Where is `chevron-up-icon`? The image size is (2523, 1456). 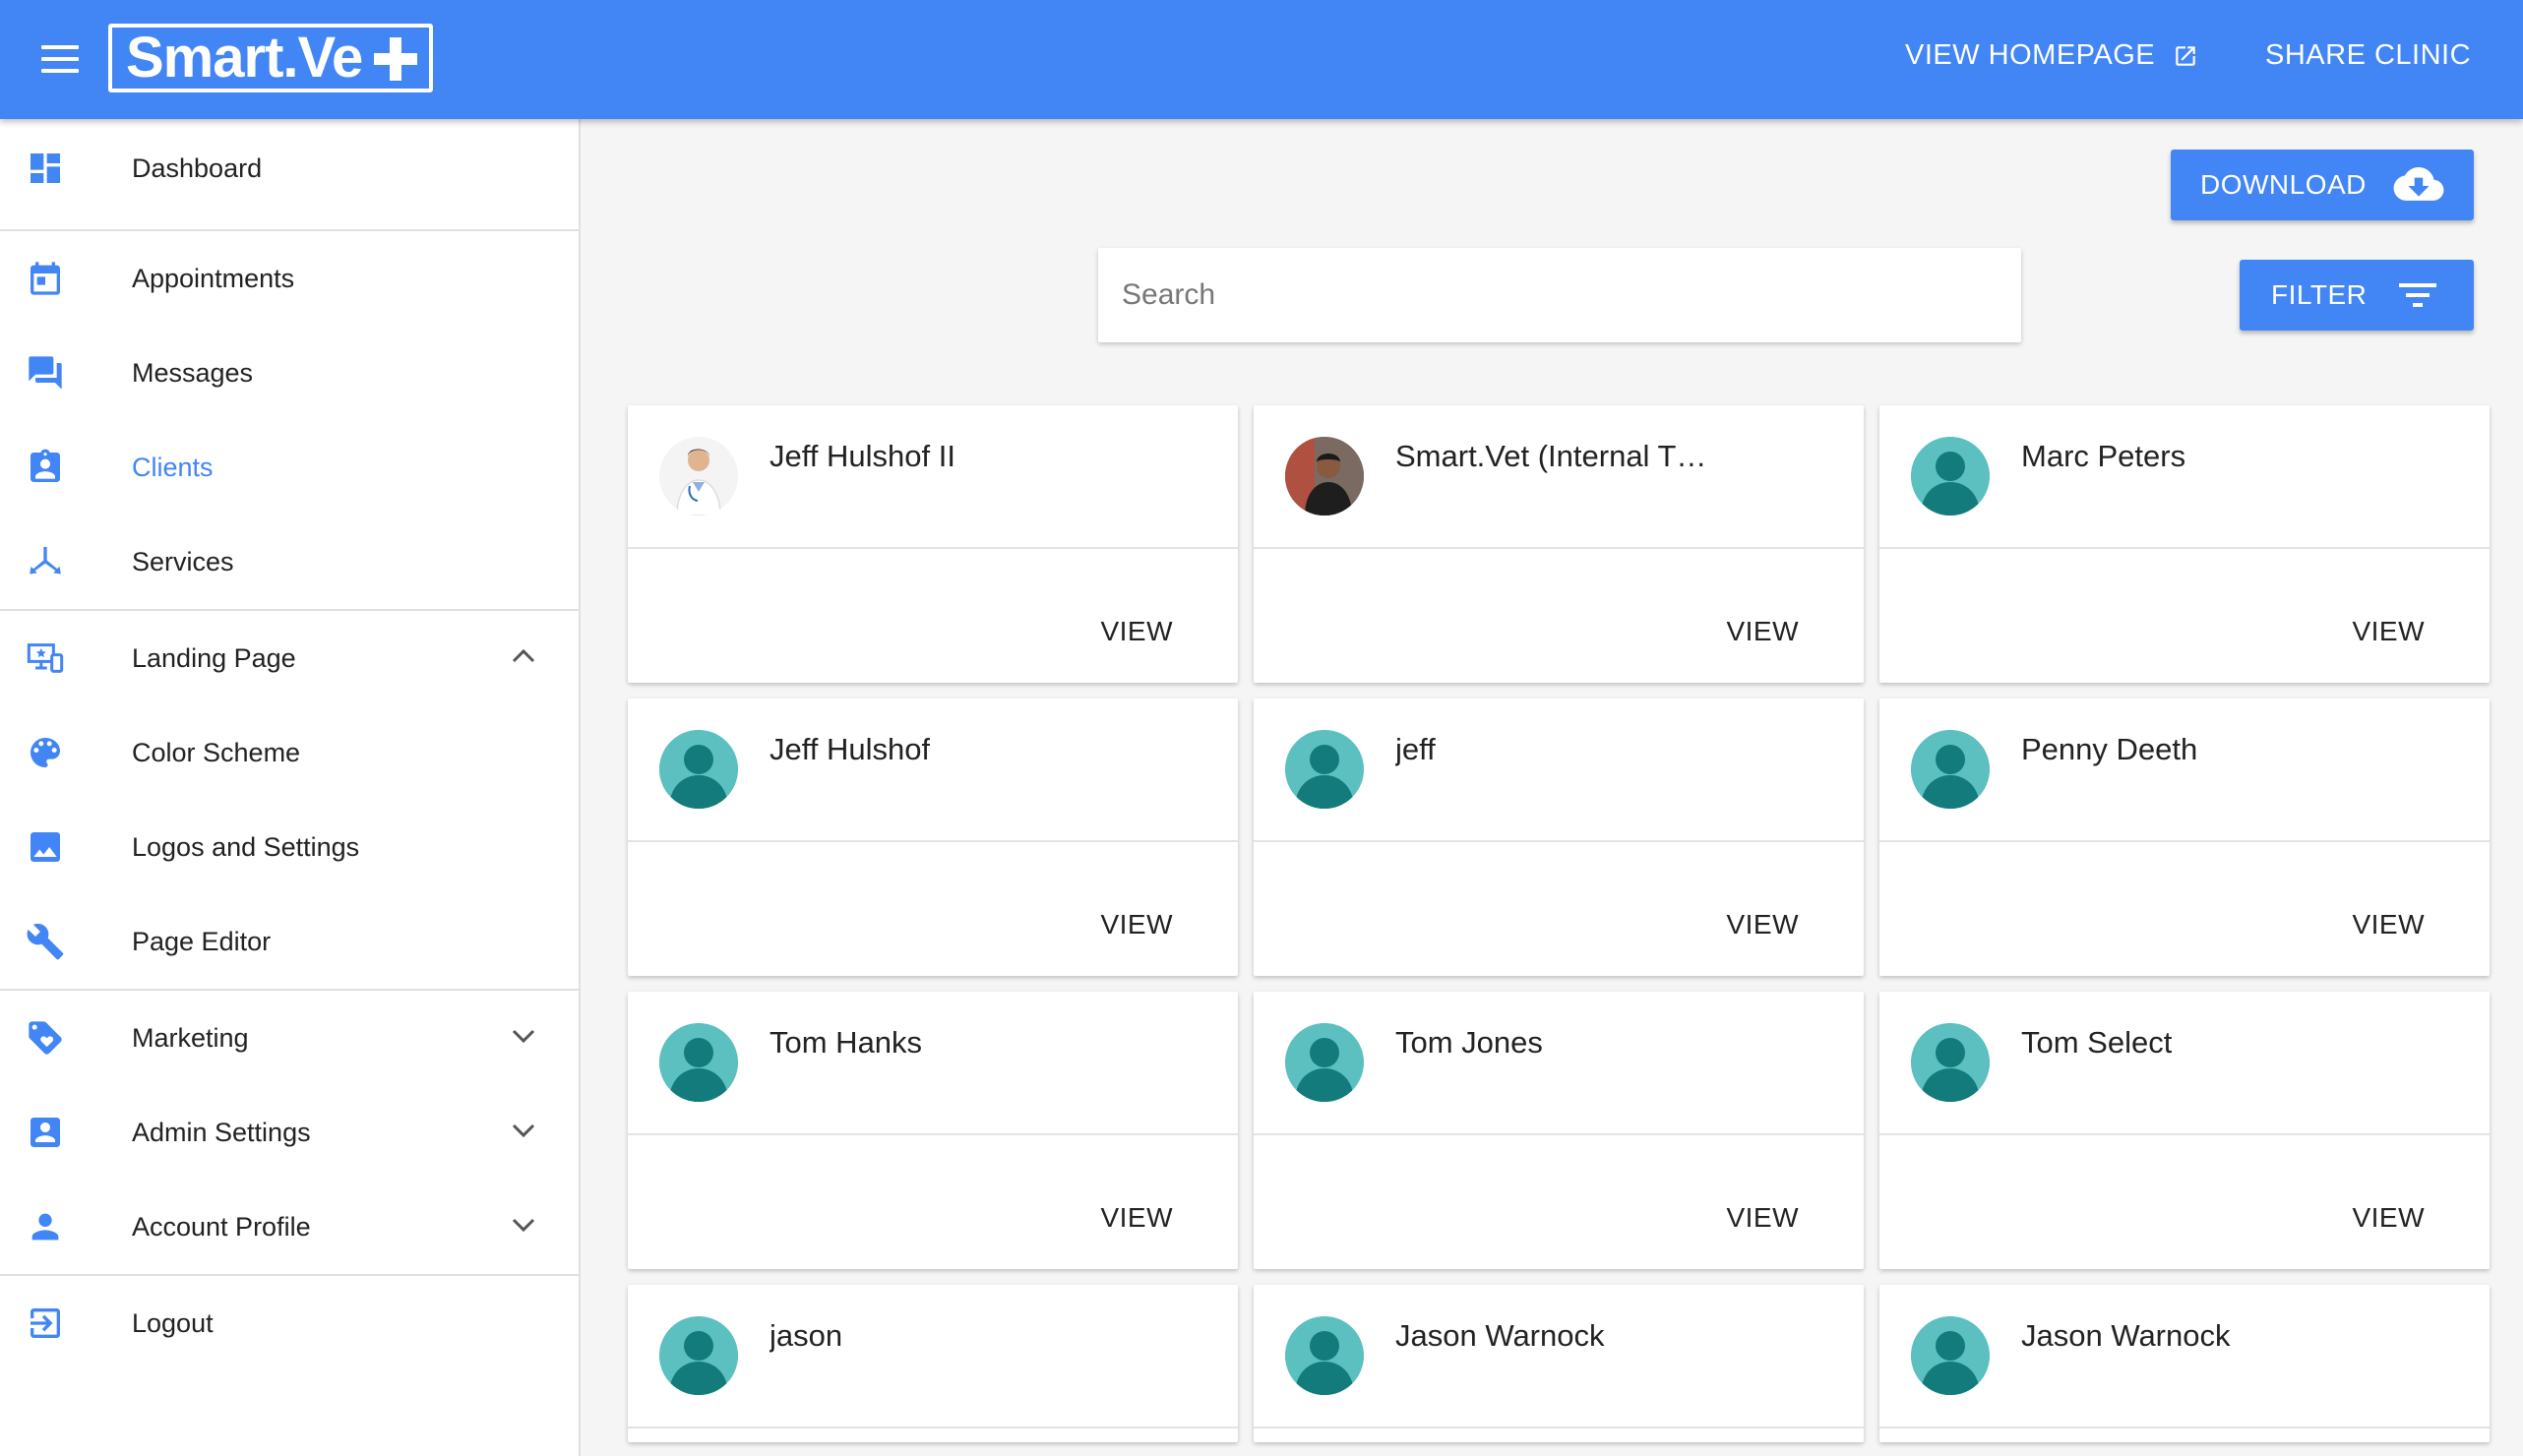
chevron-up-icon is located at coordinates (524, 656).